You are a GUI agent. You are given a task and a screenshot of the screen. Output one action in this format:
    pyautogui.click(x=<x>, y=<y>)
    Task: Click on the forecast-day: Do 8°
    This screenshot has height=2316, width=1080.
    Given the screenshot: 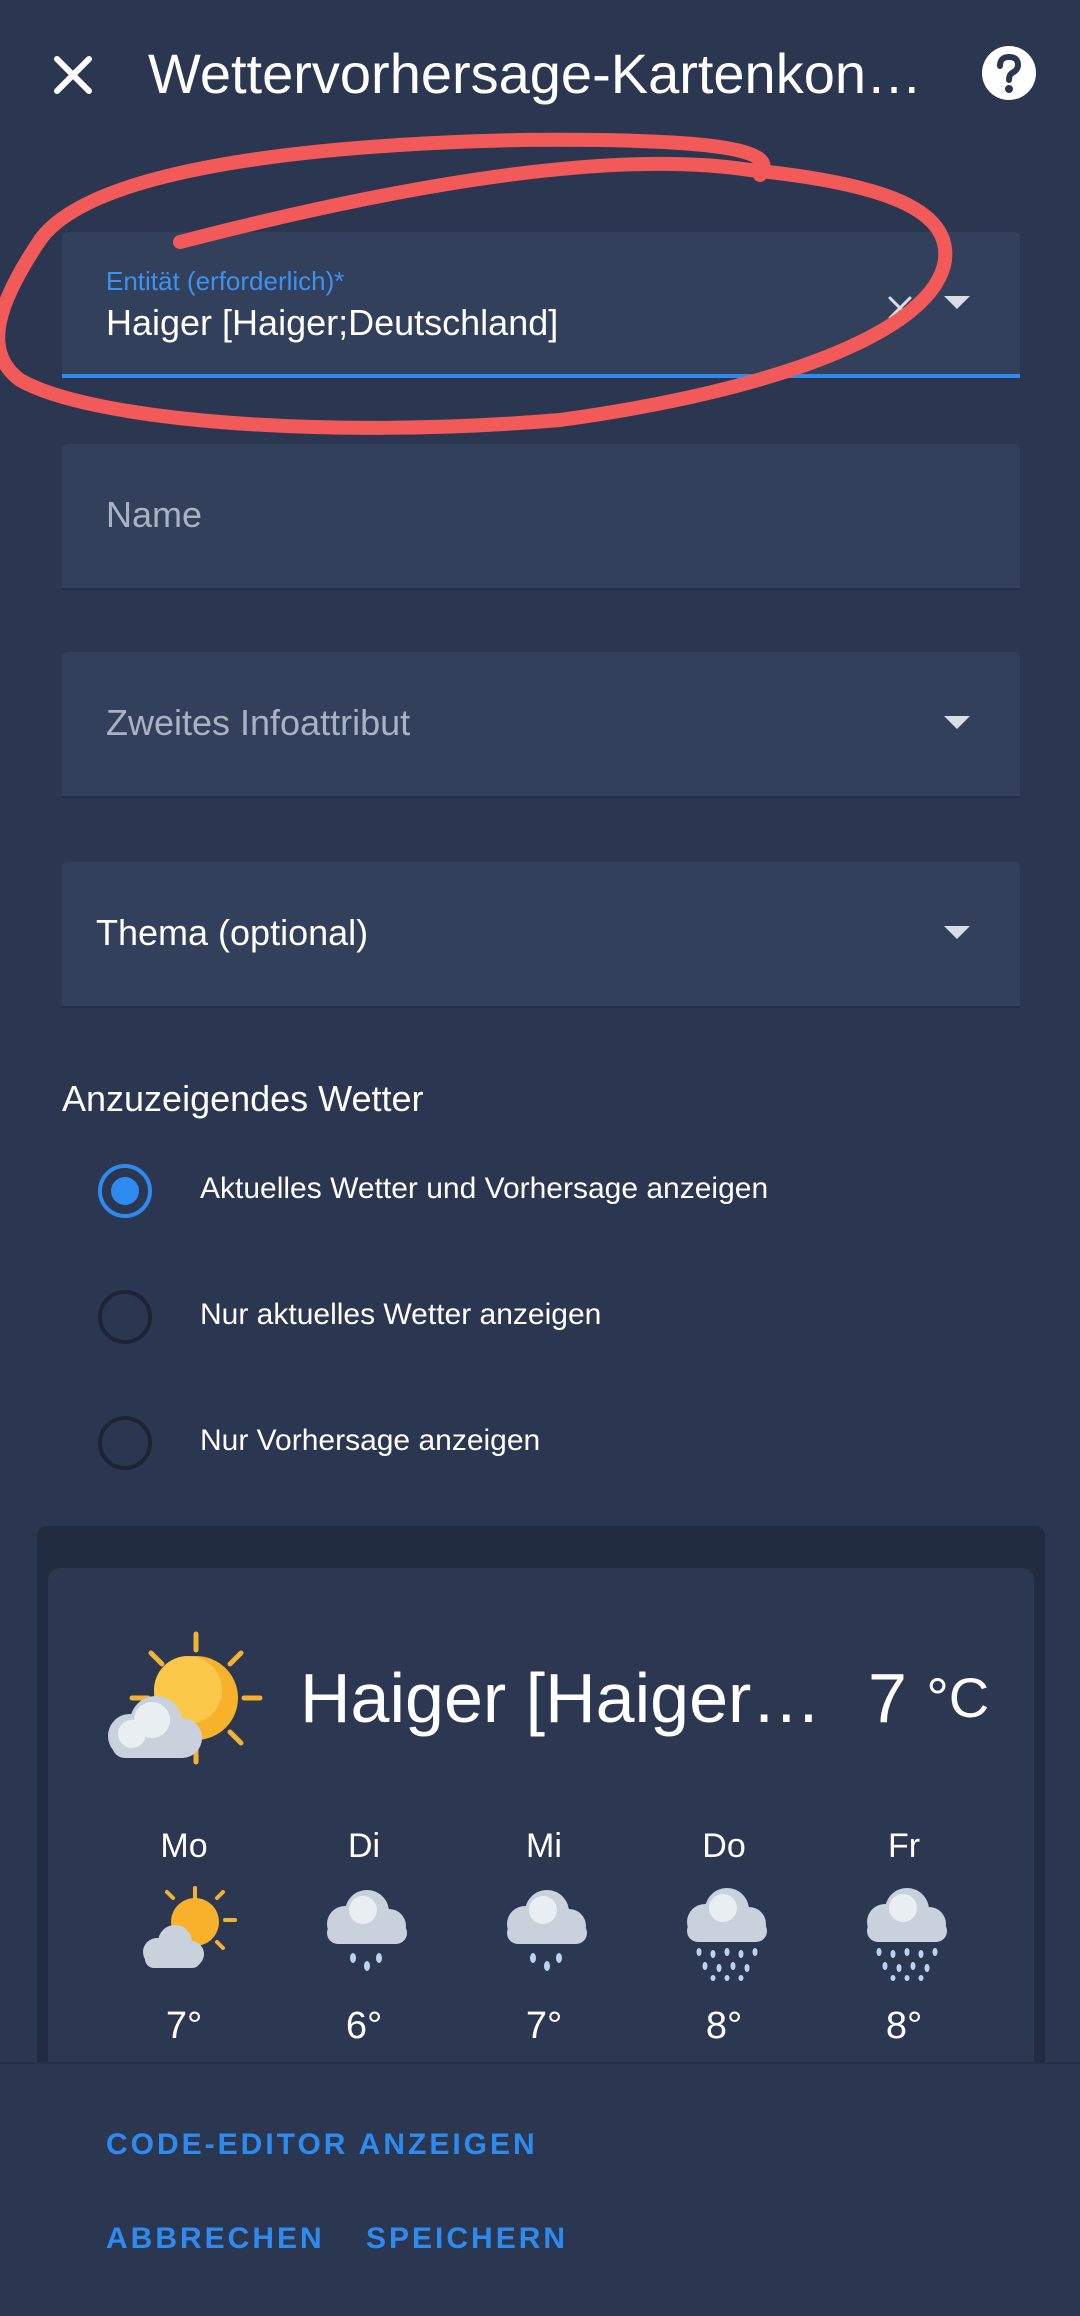 What is the action you would take?
    pyautogui.click(x=724, y=1946)
    